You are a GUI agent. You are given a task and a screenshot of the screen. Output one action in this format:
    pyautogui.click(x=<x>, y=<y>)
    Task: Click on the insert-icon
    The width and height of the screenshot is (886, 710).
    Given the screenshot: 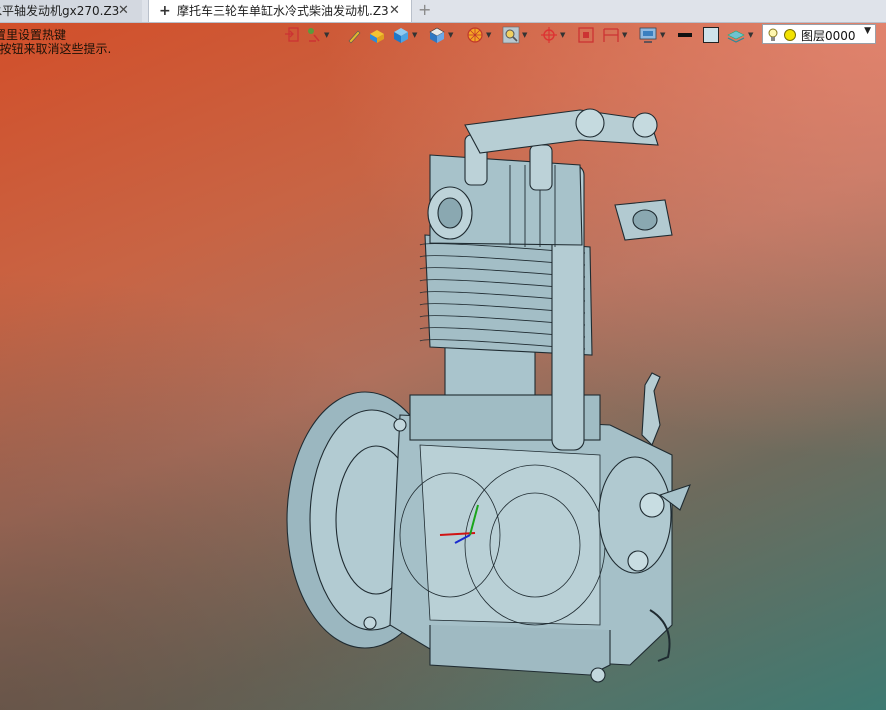 What is the action you would take?
    pyautogui.click(x=292, y=35)
    